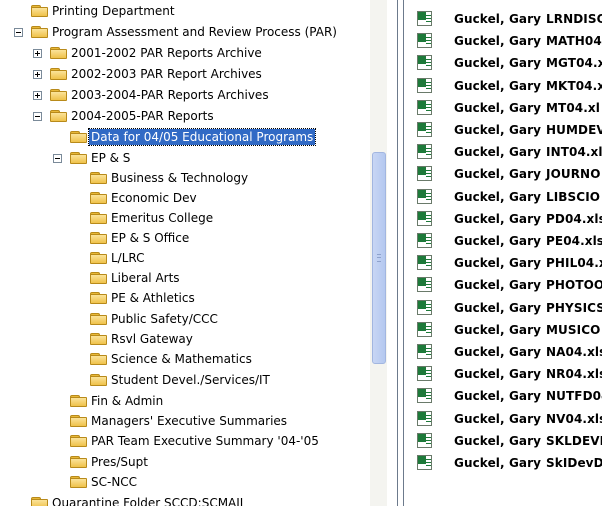  Describe the element at coordinates (185, 421) in the screenshot. I see `tree-item-managers-summaries: Managers' Executive Summaries` at that location.